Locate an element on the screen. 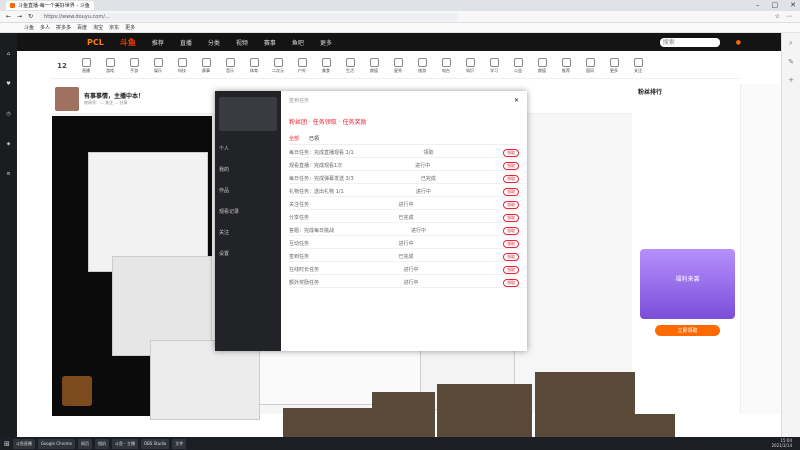  bookmark-item: 斗鱼 is located at coordinates (29, 27).